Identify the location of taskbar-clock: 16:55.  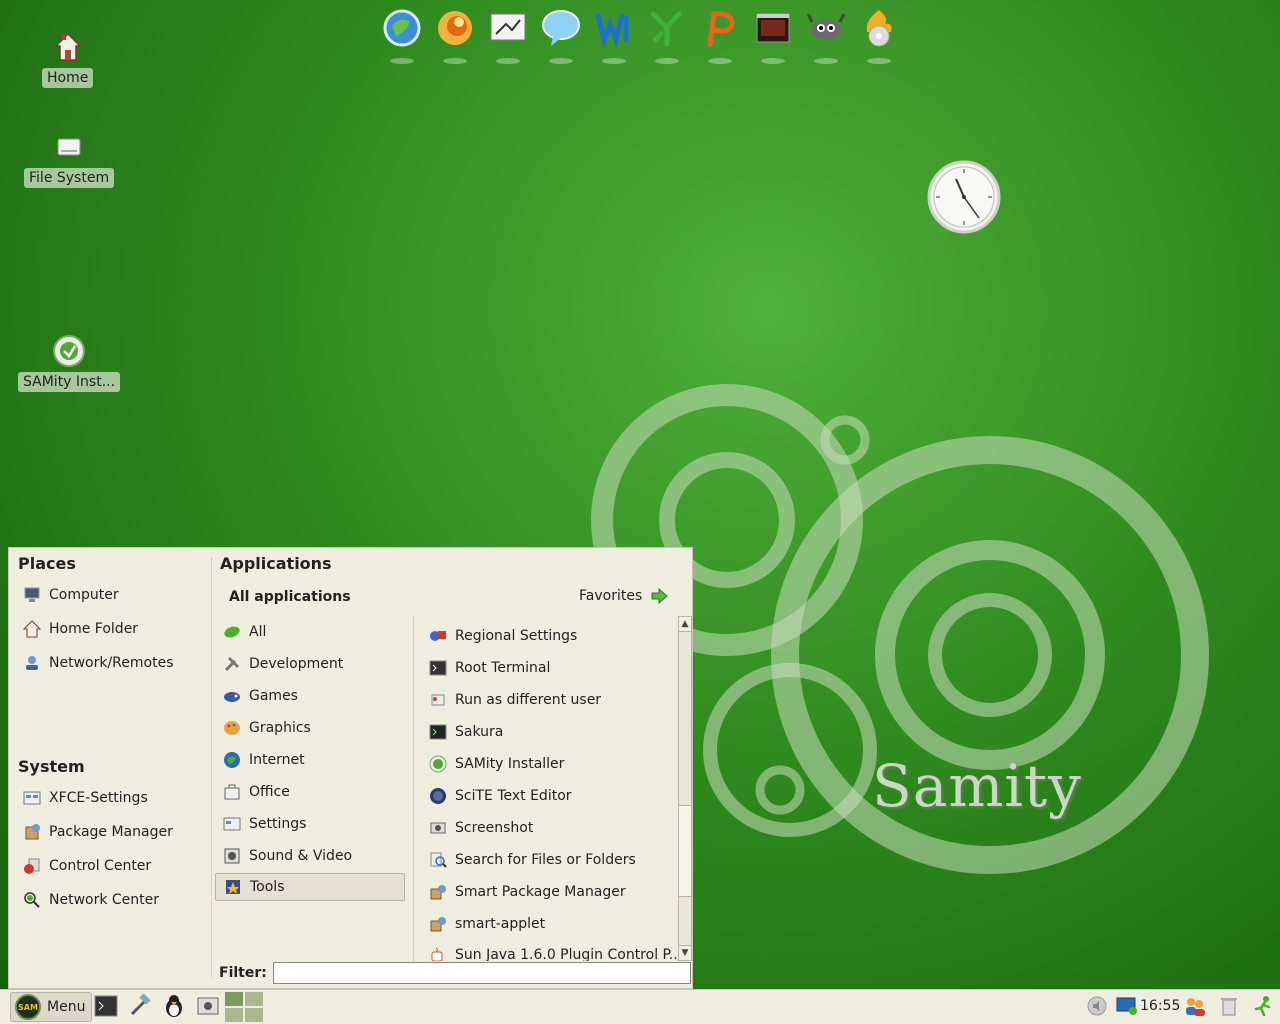
(1160, 1006).